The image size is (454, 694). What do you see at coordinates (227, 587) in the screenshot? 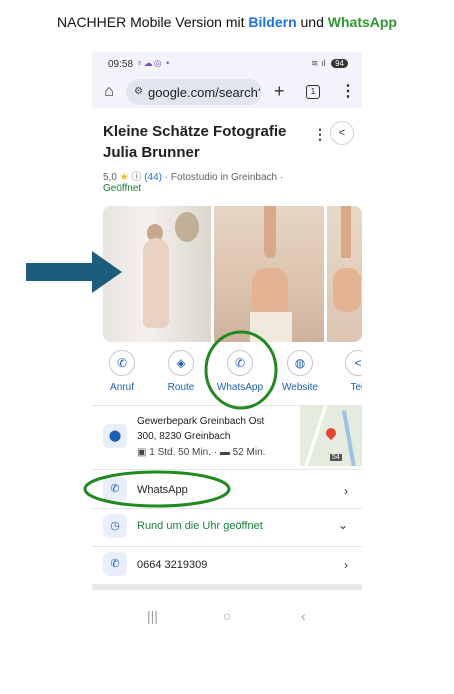
I see `bottom-strip` at bounding box center [227, 587].